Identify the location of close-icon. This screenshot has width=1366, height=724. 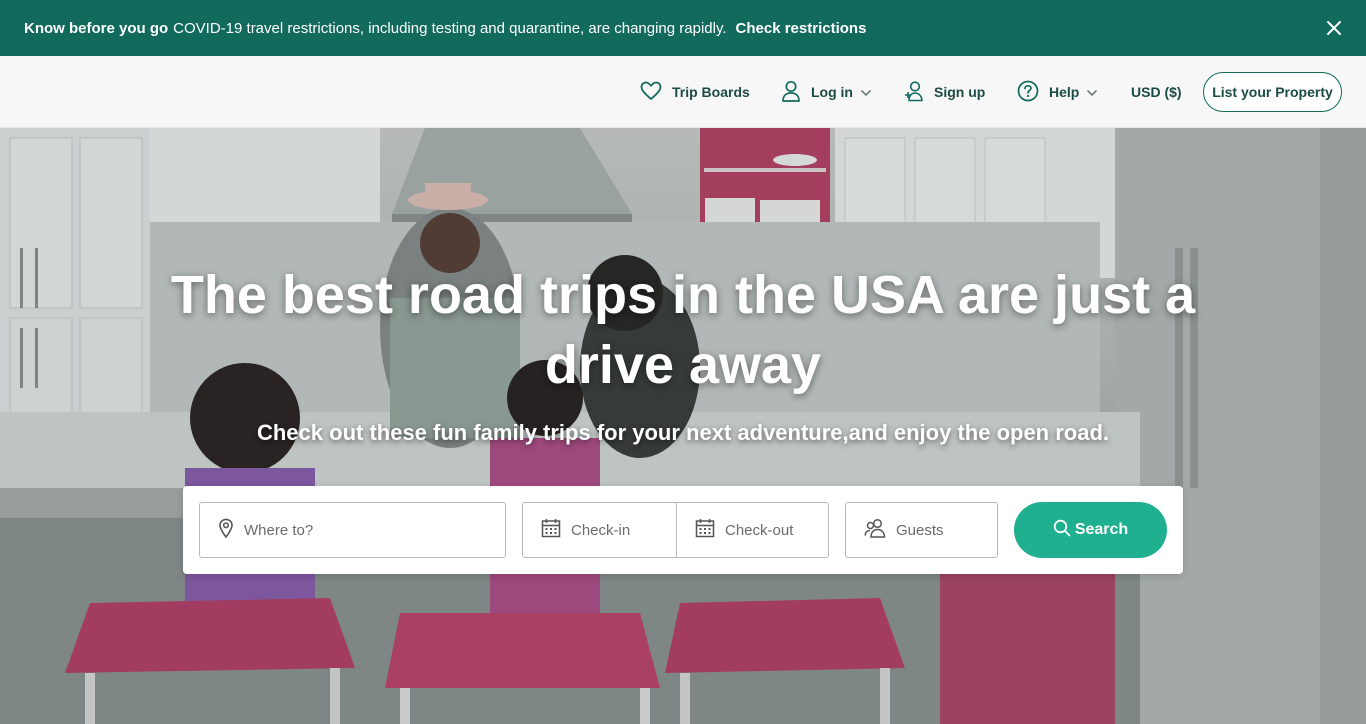
(1334, 28).